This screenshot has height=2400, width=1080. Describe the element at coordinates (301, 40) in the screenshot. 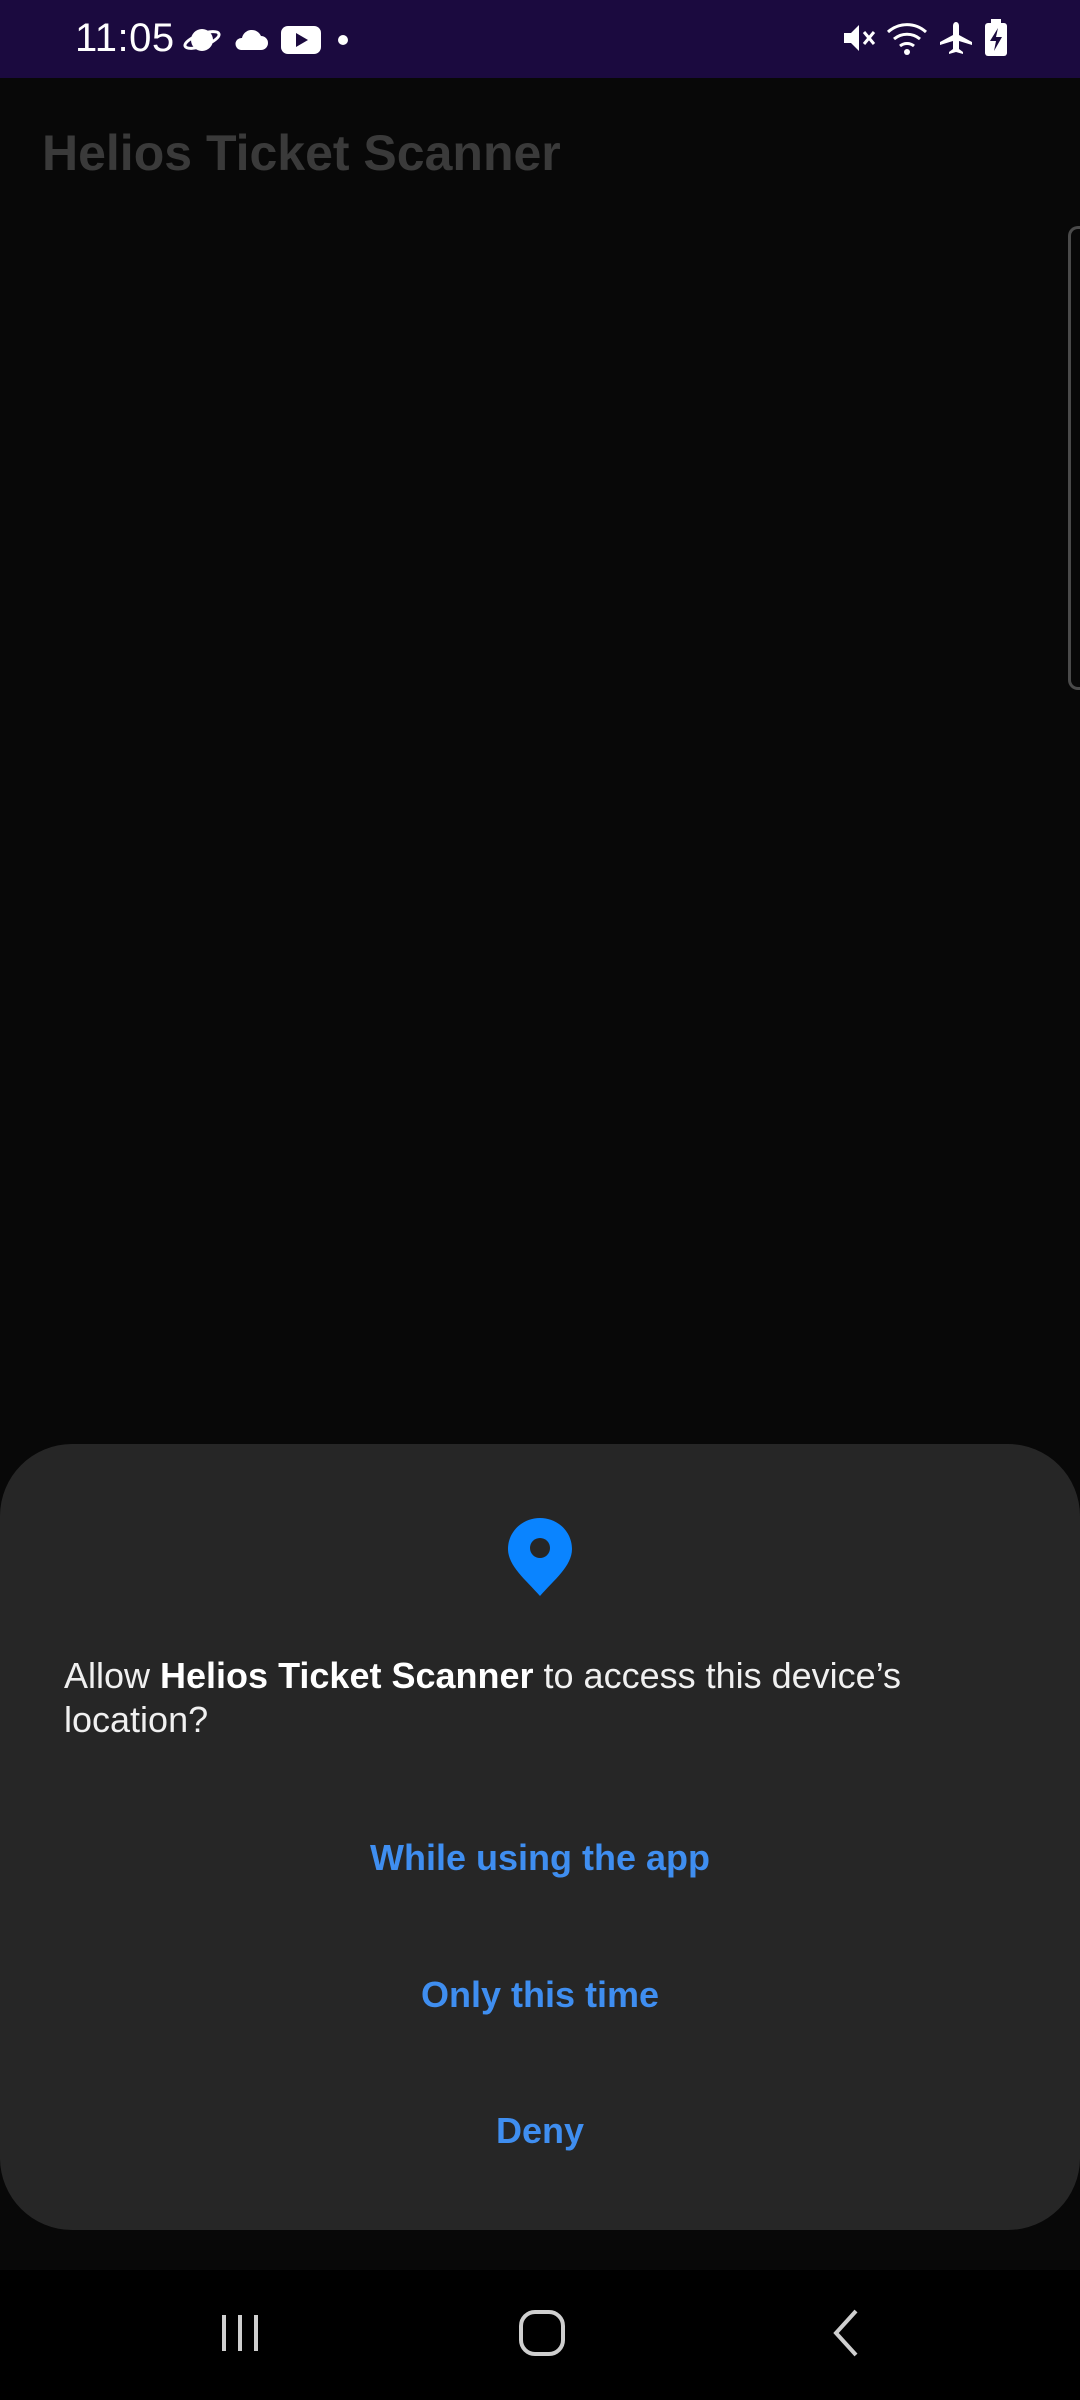

I see `youtube-icon` at that location.